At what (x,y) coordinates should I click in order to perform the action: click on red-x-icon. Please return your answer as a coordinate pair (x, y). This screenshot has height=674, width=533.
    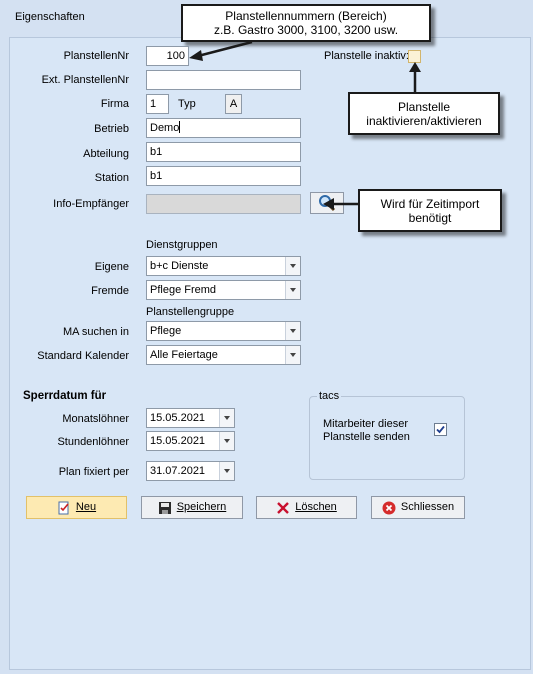
    Looking at the image, I should click on (283, 507).